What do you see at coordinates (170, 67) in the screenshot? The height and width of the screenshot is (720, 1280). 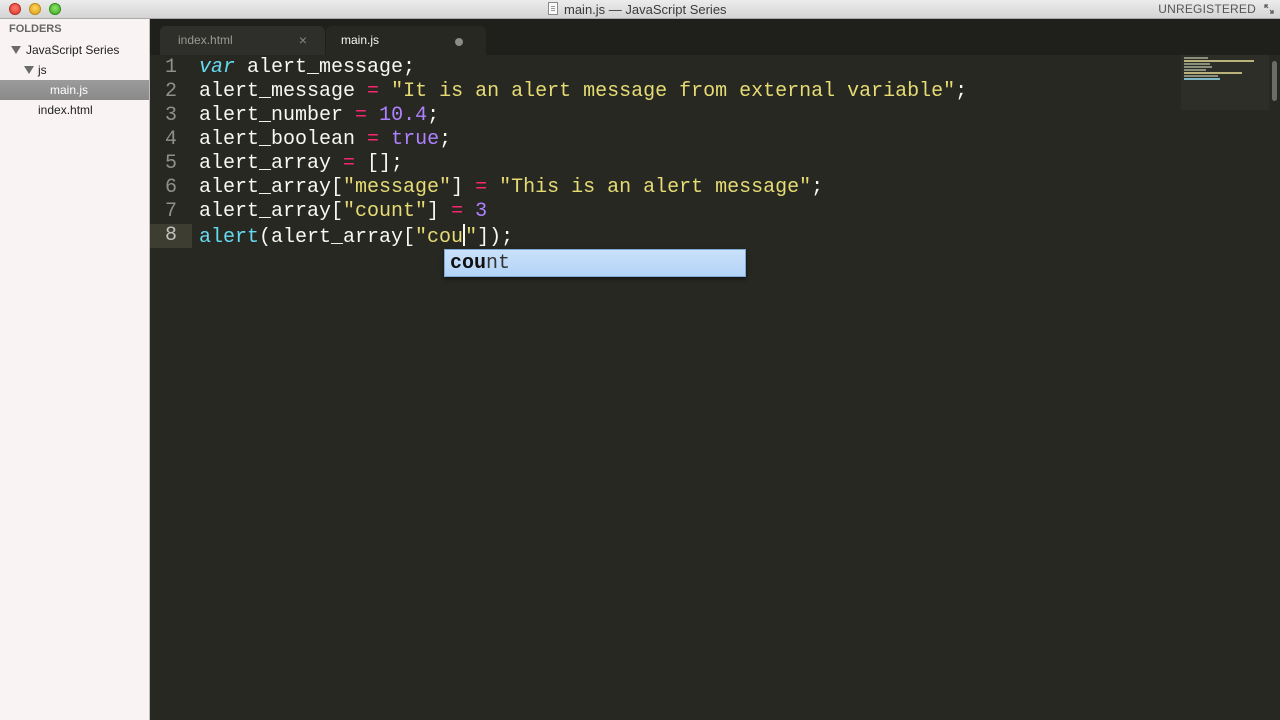 I see `line-number: 1` at bounding box center [170, 67].